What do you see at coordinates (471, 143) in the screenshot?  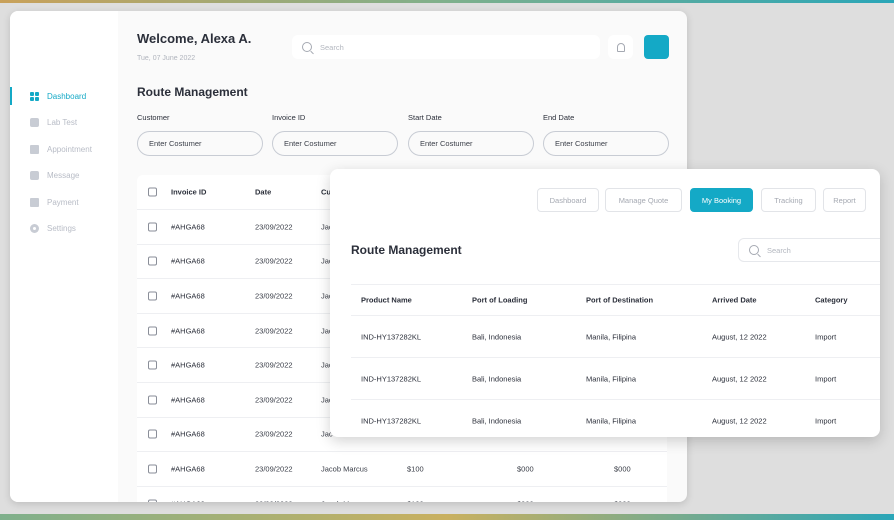 I see `start-date-field: Enter Costumer` at bounding box center [471, 143].